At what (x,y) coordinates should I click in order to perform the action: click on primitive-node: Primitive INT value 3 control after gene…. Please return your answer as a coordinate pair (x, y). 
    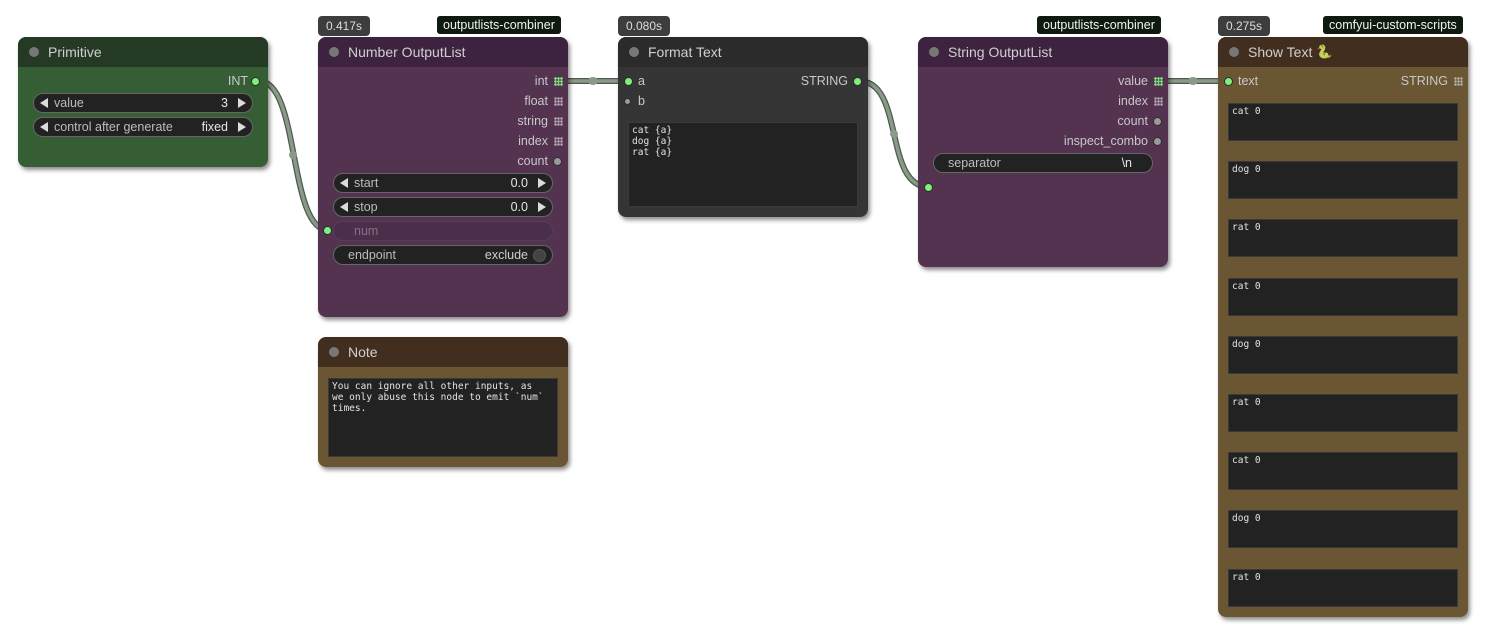
    Looking at the image, I should click on (143, 102).